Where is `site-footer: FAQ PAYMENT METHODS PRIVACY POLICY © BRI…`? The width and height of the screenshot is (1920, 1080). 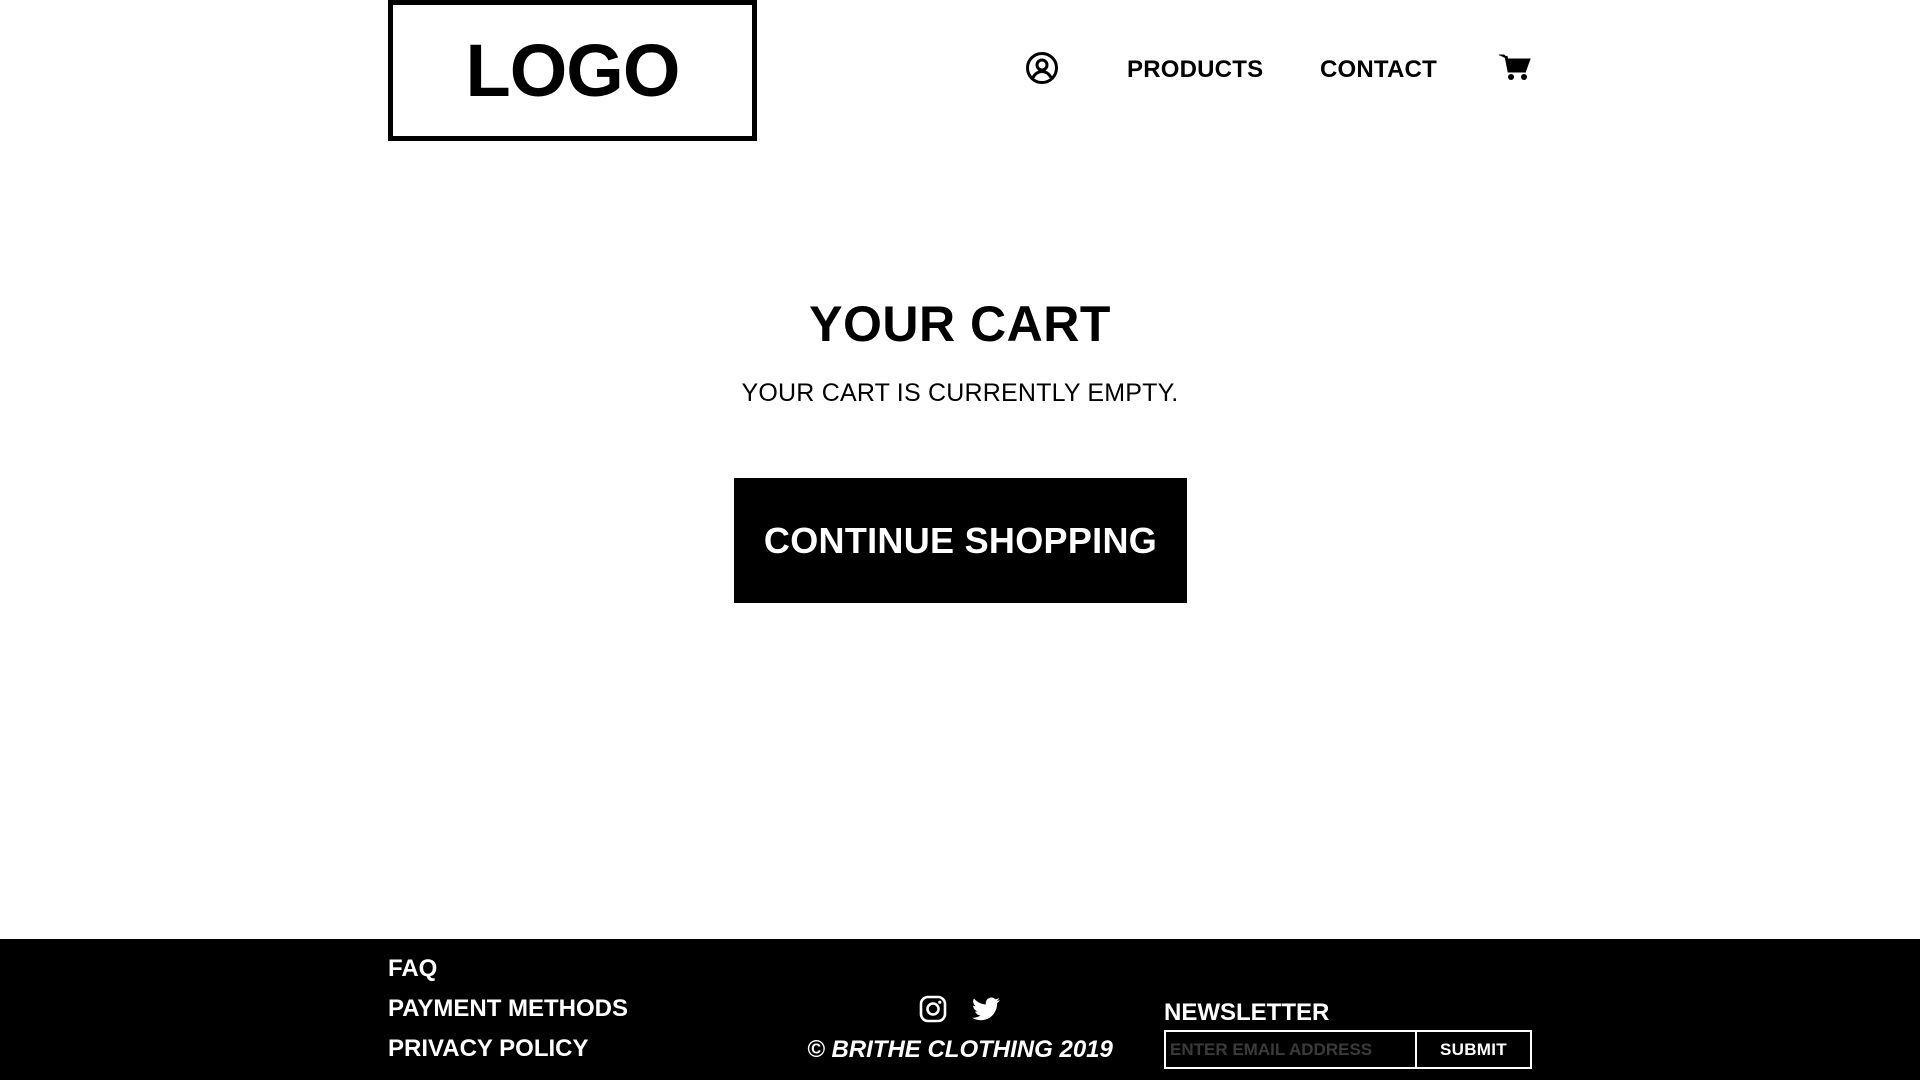 site-footer: FAQ PAYMENT METHODS PRIVACY POLICY © BRI… is located at coordinates (960, 1009).